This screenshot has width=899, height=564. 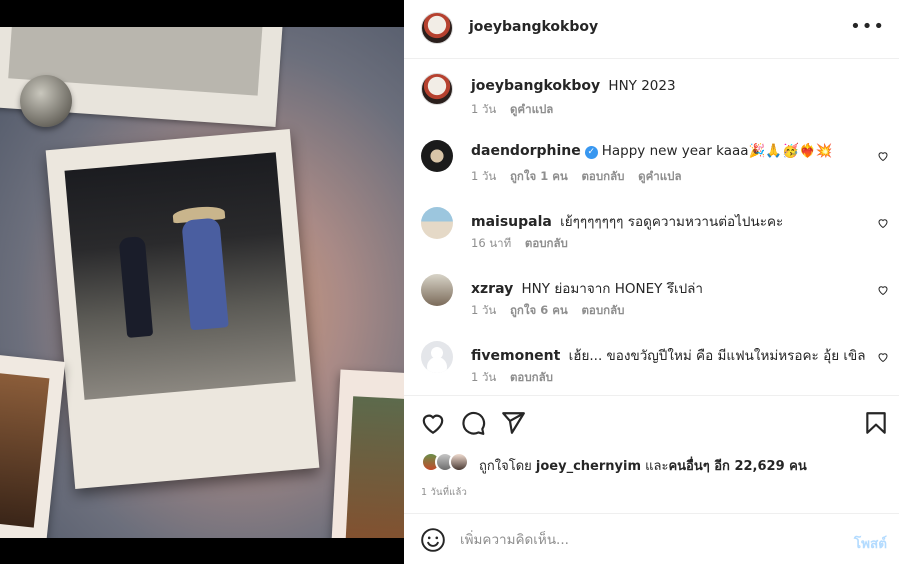 I want to click on post-header: joeybangkokboy •••, so click(x=651, y=29).